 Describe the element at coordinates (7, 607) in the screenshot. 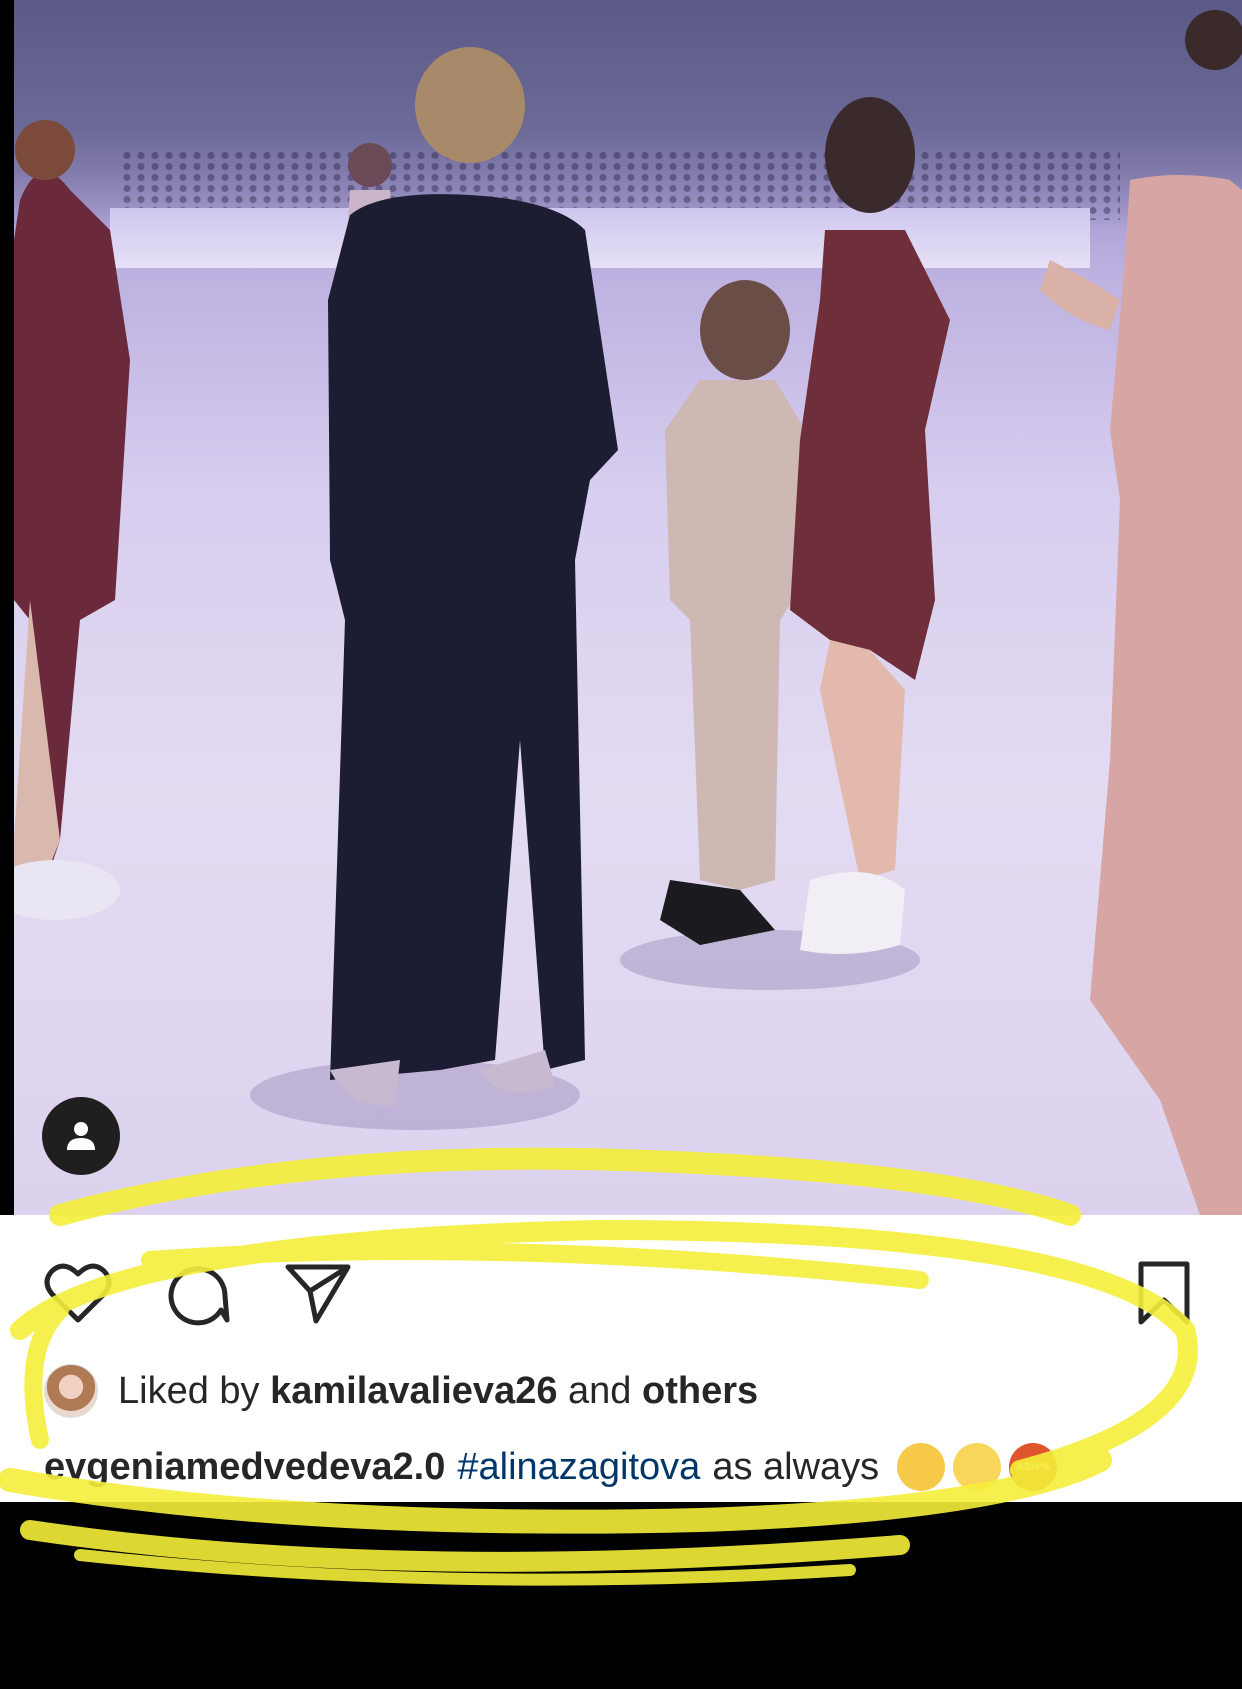

I see `media-left-edge` at that location.